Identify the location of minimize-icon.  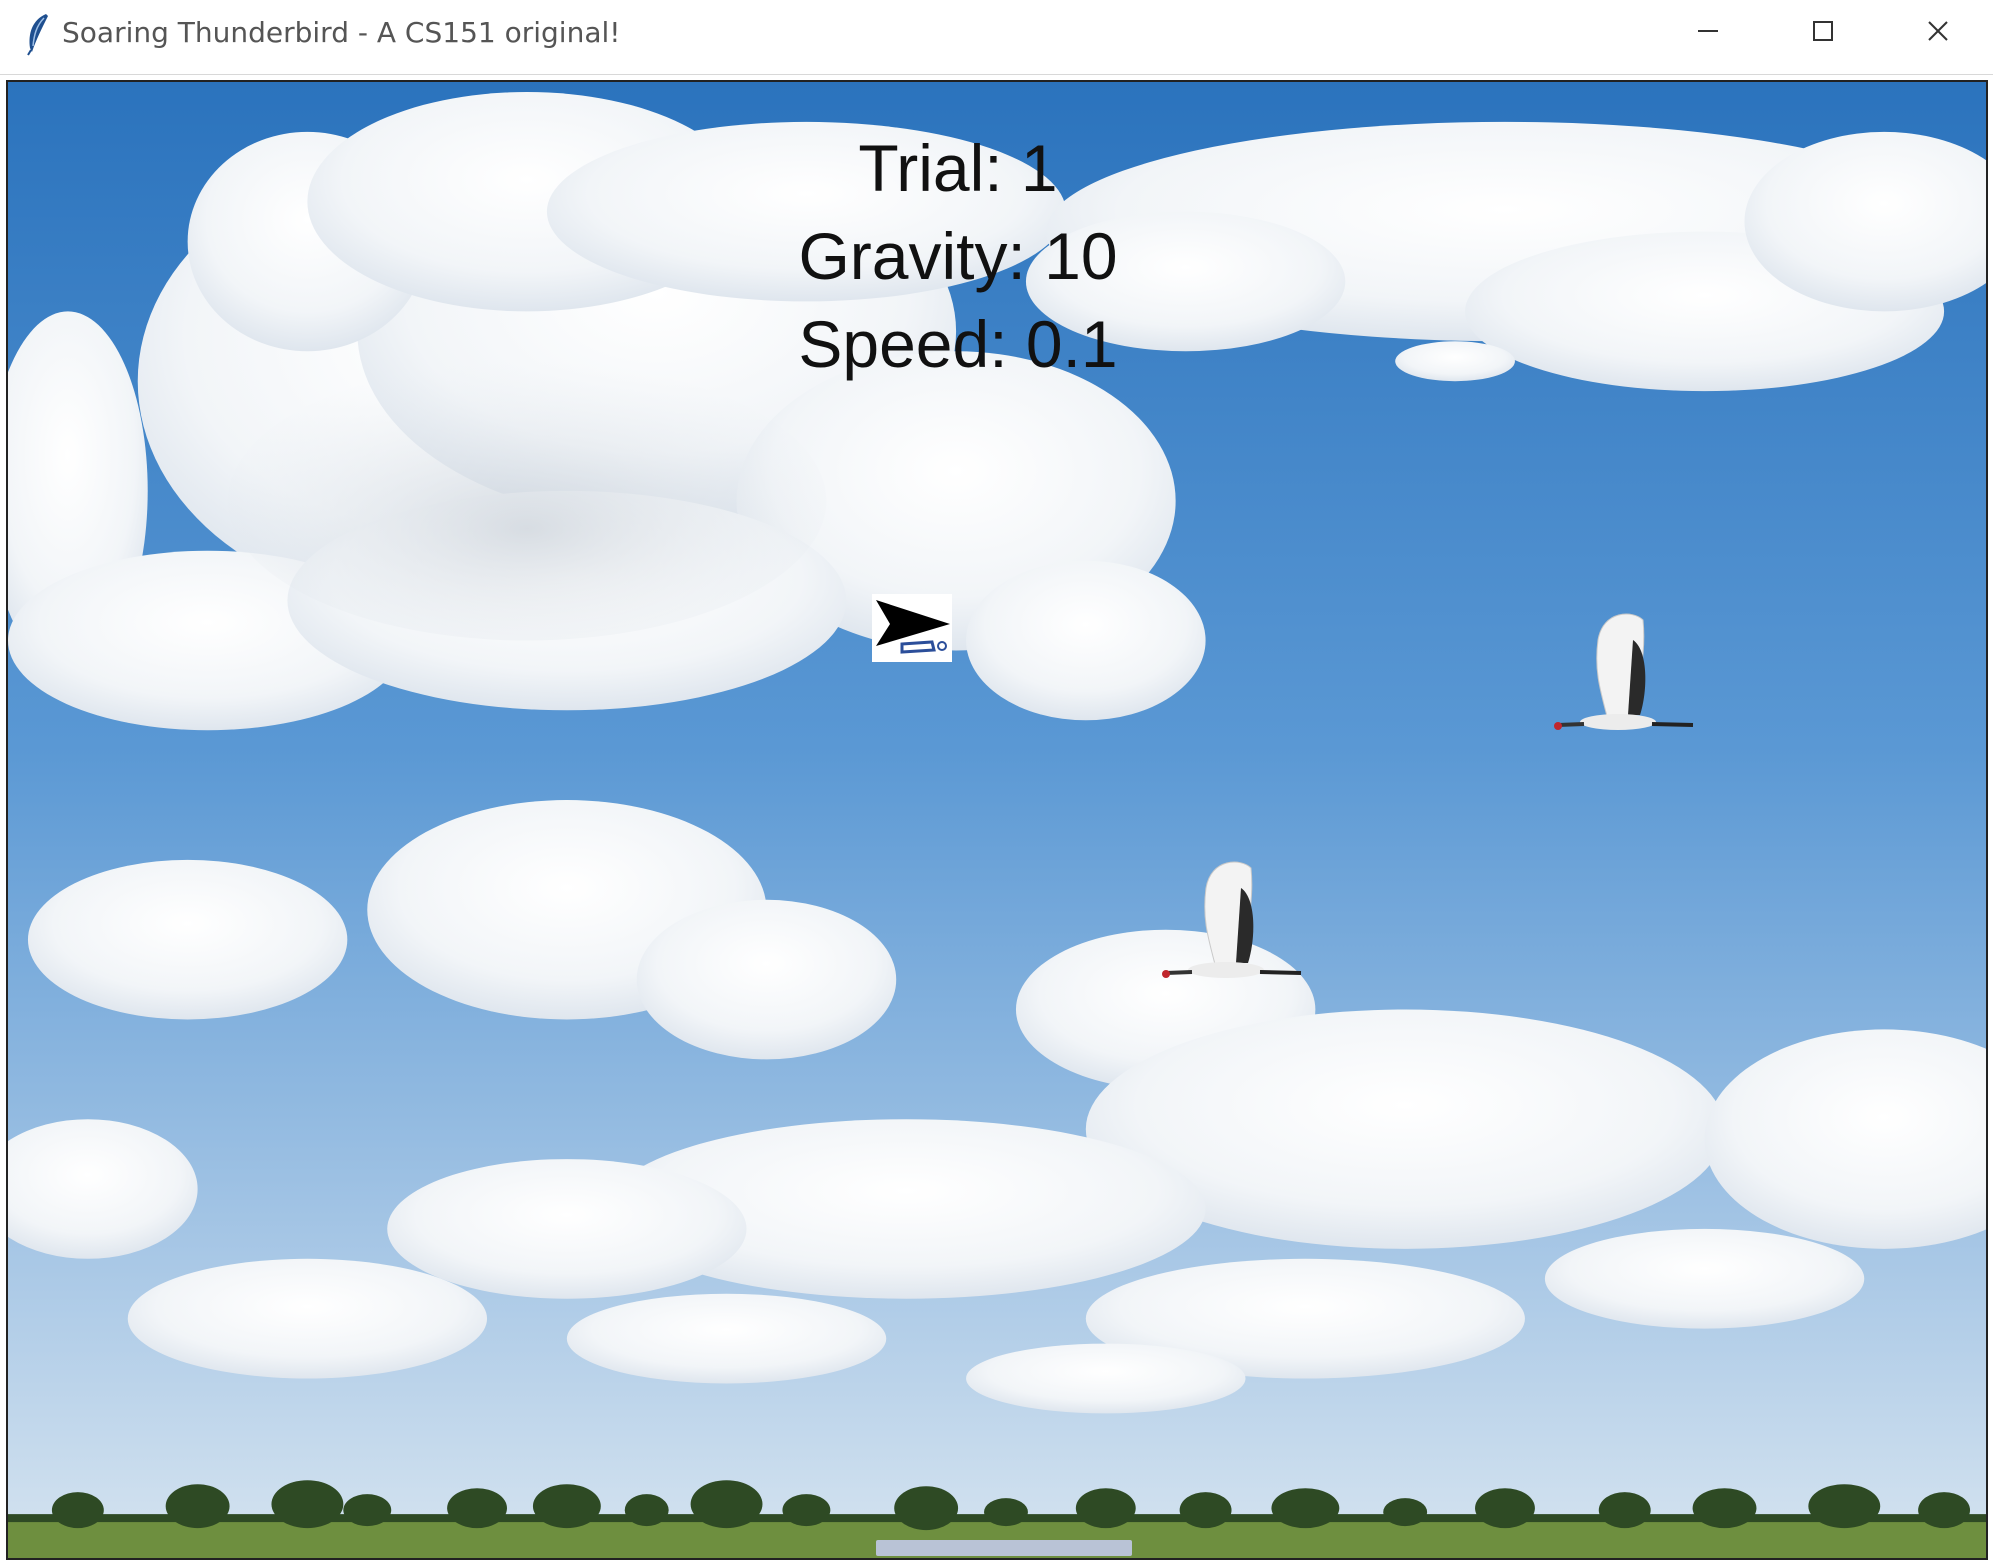
(1707, 31).